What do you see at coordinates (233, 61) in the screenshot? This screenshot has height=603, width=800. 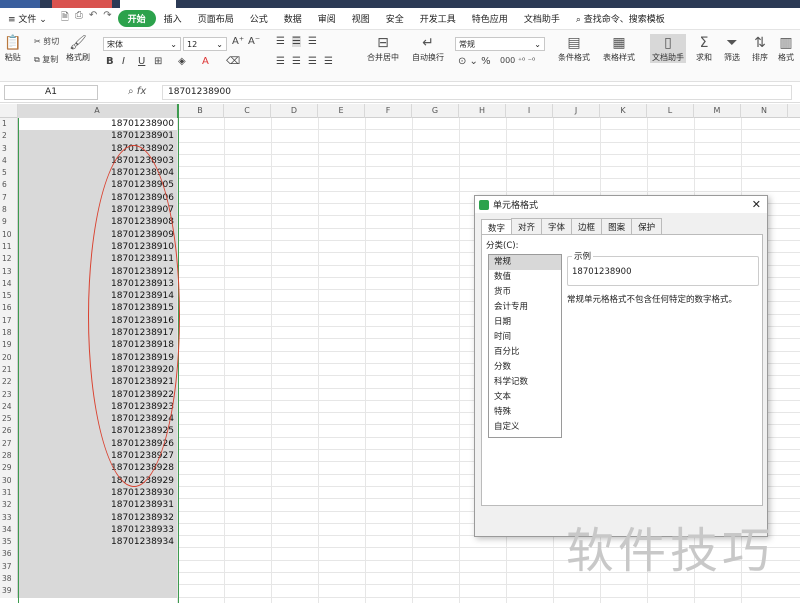 I see `clear-button: ⌫` at bounding box center [233, 61].